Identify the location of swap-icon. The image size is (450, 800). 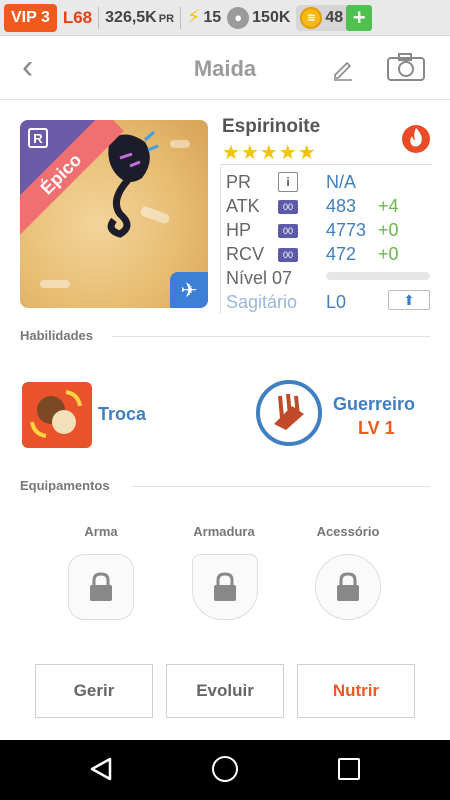
(56, 414).